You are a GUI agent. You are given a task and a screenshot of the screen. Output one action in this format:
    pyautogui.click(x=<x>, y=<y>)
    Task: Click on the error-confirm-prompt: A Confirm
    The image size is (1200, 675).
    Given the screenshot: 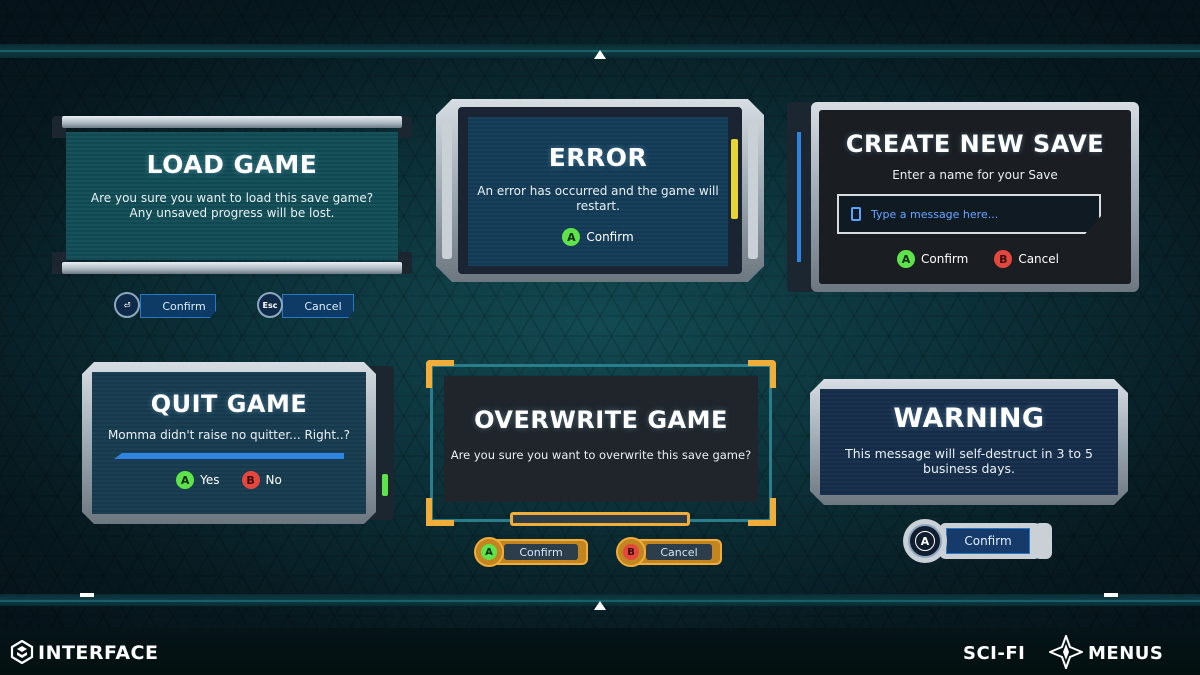 What is the action you would take?
    pyautogui.click(x=598, y=237)
    